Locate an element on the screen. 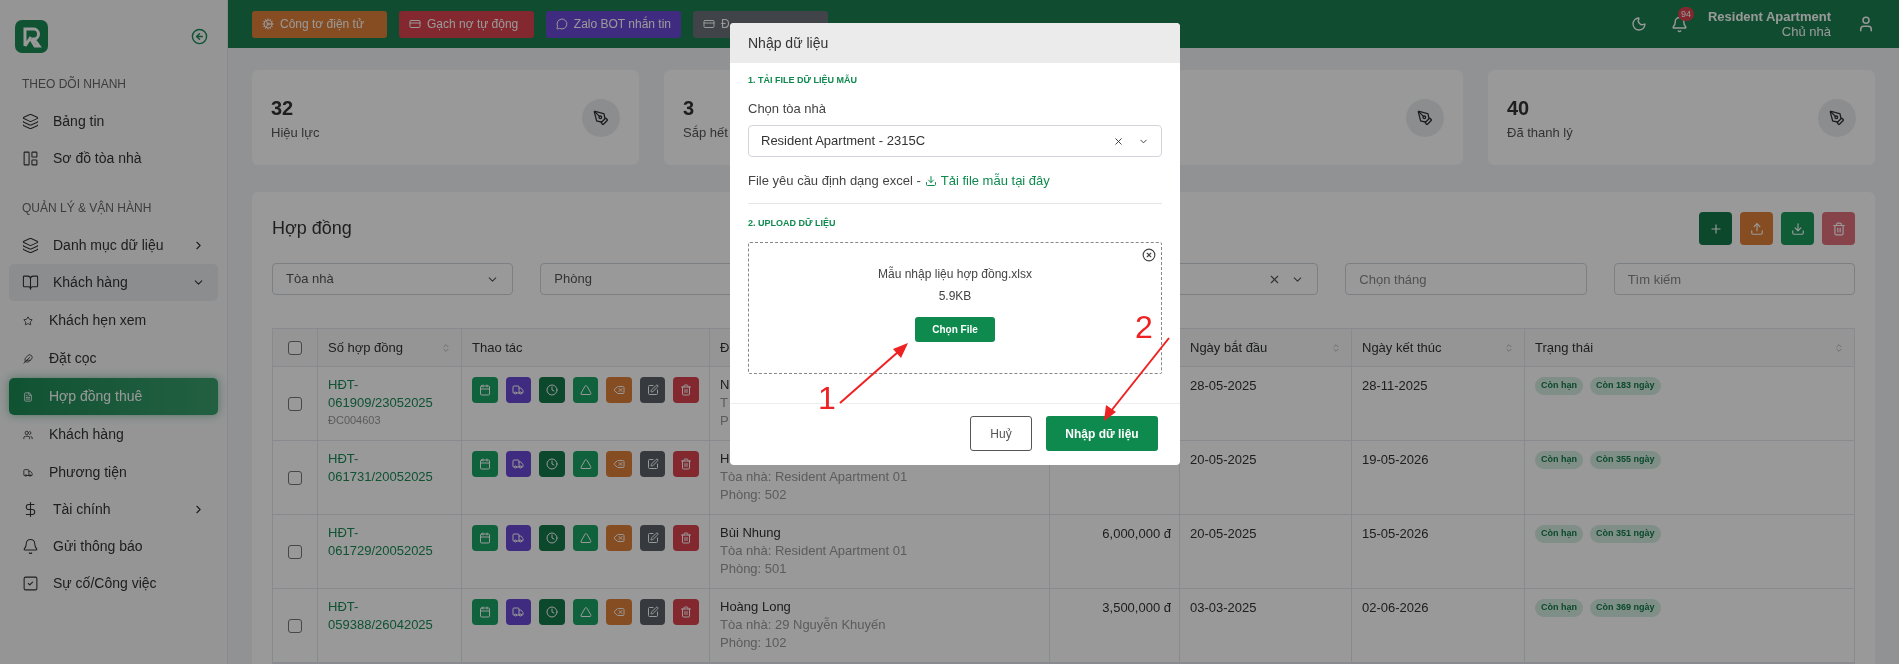 The height and width of the screenshot is (664, 1899). cancel-button: Huỷ is located at coordinates (1001, 433).